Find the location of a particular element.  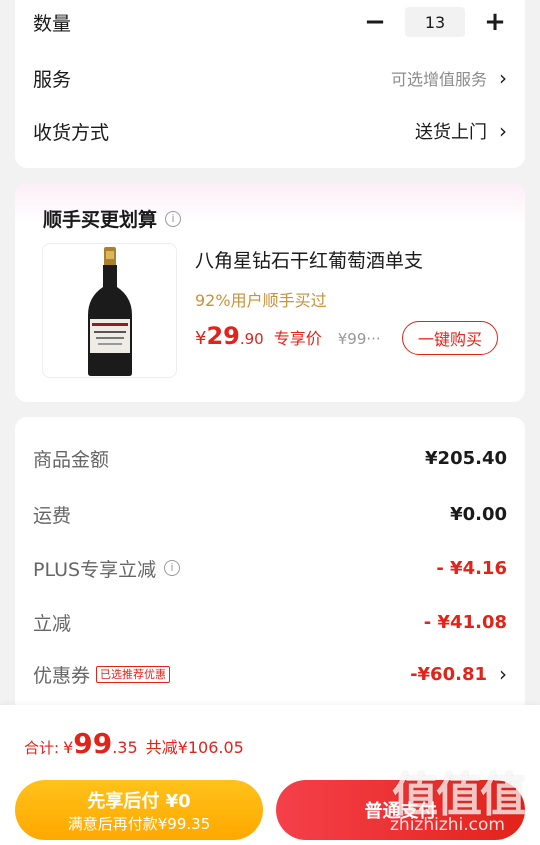

discount-label: 立减 is located at coordinates (52, 623).